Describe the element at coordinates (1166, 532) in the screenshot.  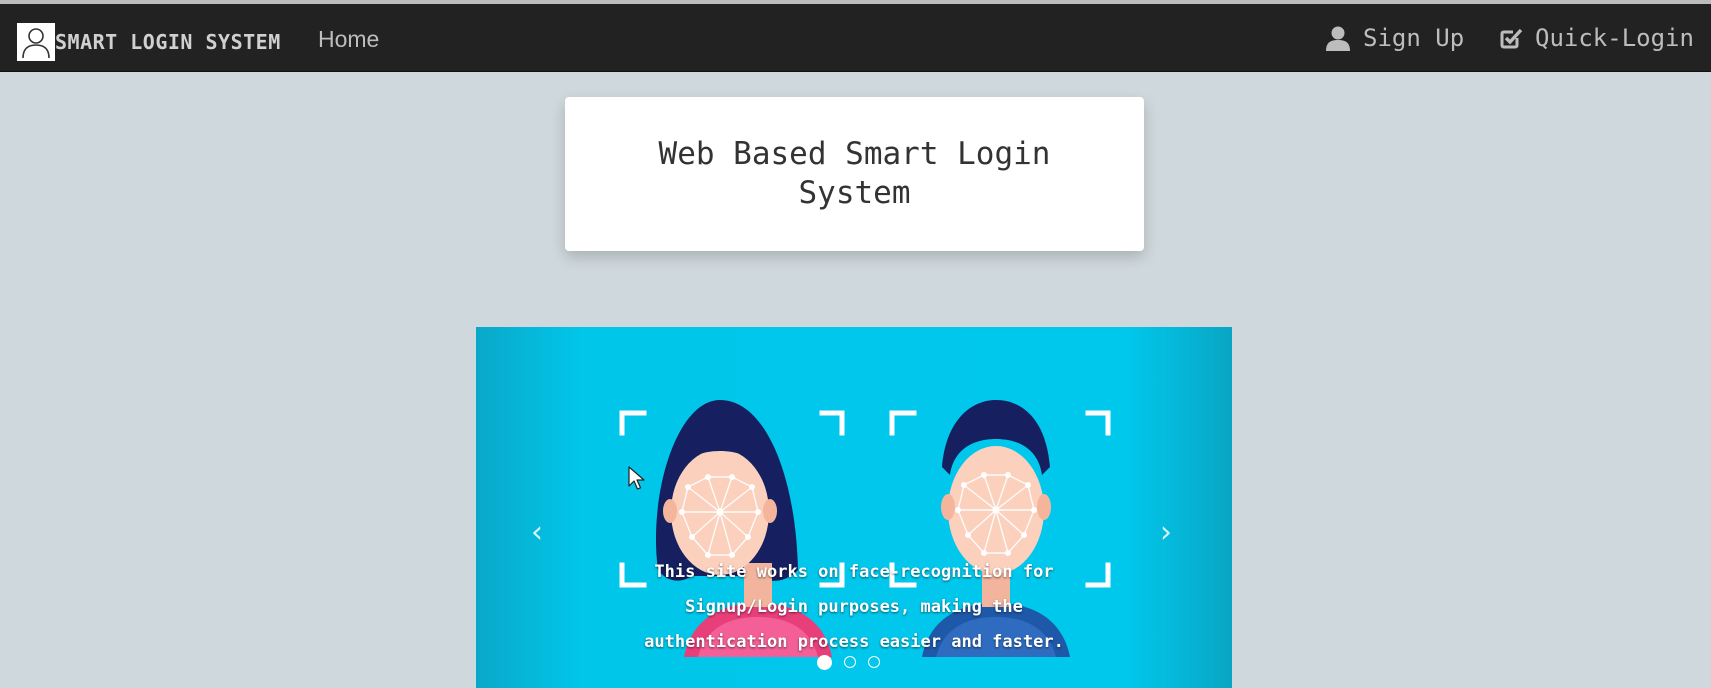
I see `chevron-right-icon: ›` at that location.